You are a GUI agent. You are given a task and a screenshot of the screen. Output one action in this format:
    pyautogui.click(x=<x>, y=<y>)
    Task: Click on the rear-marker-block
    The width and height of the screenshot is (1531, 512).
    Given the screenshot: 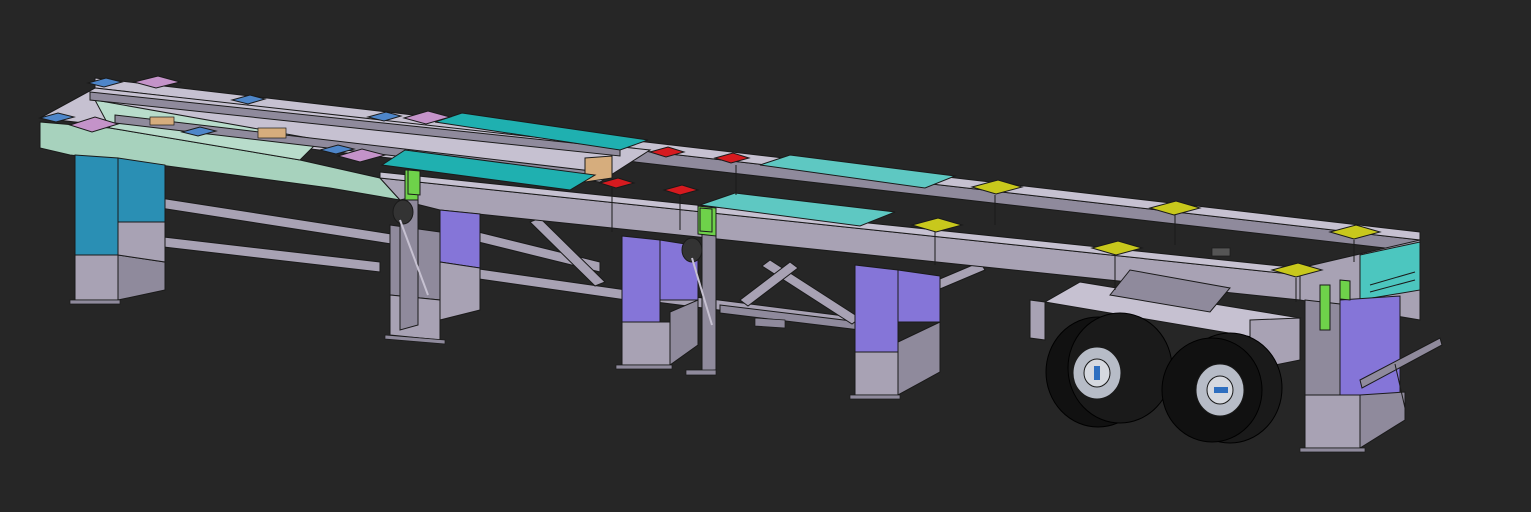 What is the action you would take?
    pyautogui.click(x=1221, y=252)
    